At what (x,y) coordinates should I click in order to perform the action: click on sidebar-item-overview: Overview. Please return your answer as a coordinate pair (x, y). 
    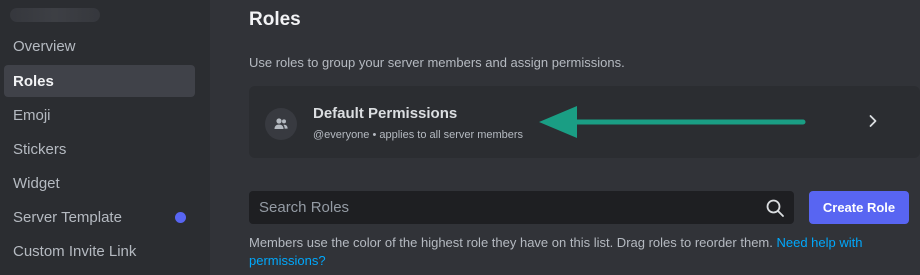
    Looking at the image, I should click on (99, 46).